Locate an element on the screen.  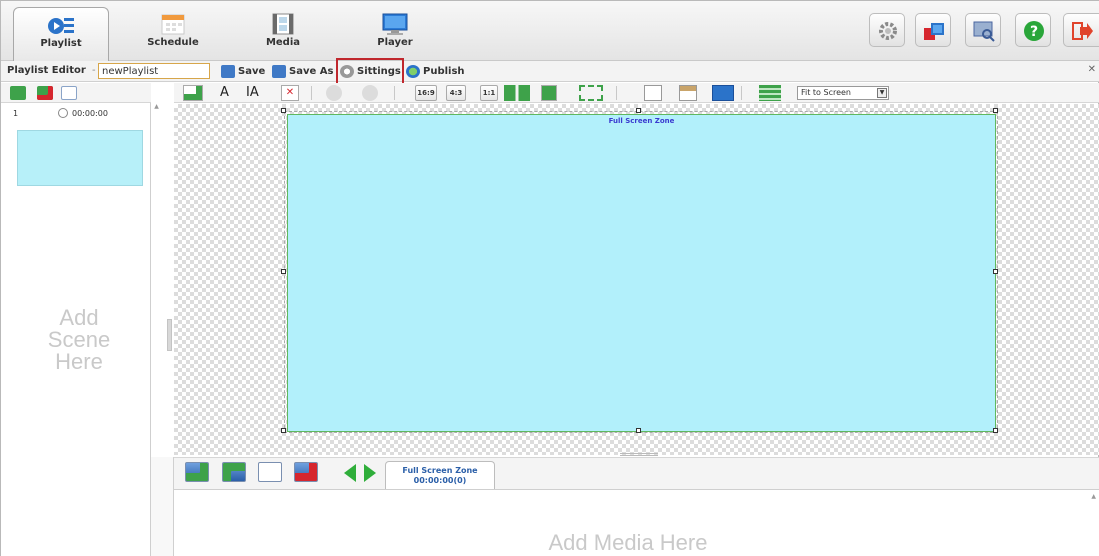
undo-icon is located at coordinates (334, 93).